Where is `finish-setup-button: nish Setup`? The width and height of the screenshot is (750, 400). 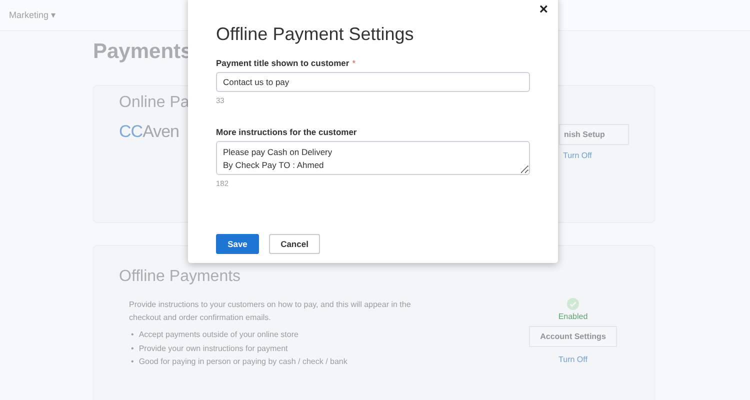 finish-setup-button: nish Setup is located at coordinates (594, 134).